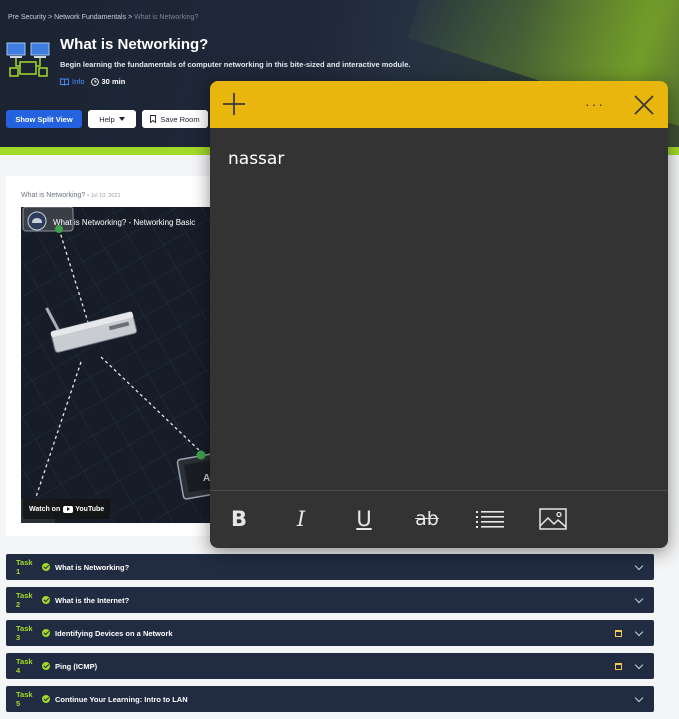  I want to click on room-network-icon, so click(28, 59).